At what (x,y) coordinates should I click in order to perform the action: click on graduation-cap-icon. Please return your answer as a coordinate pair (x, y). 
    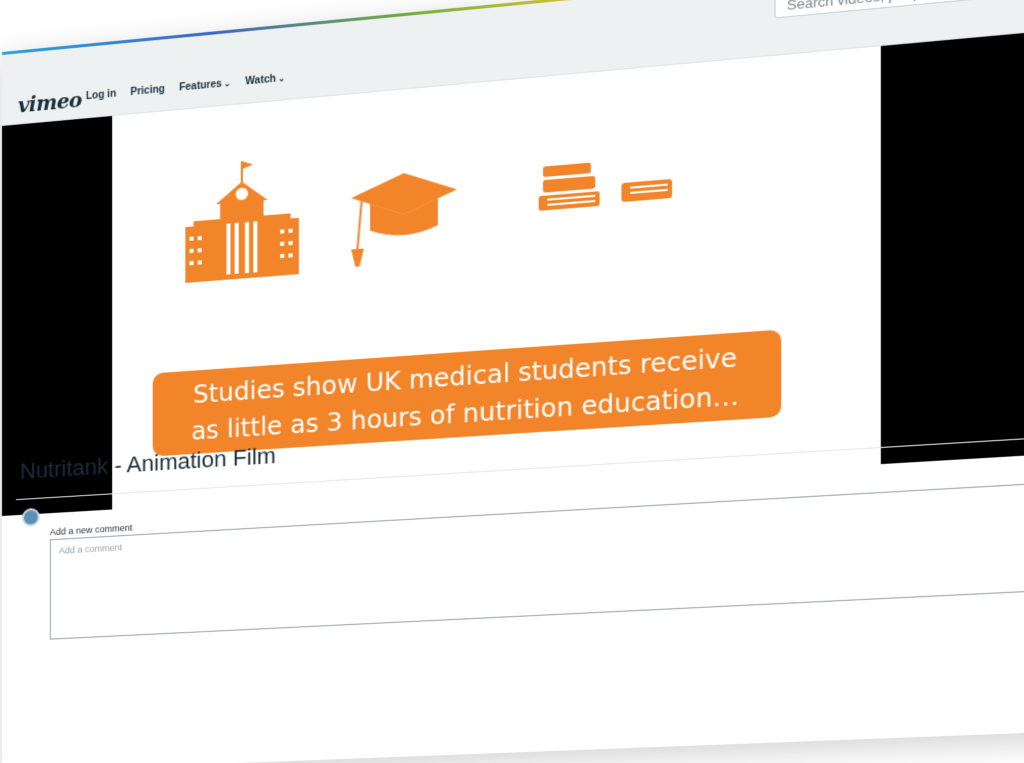
    Looking at the image, I should click on (404, 218).